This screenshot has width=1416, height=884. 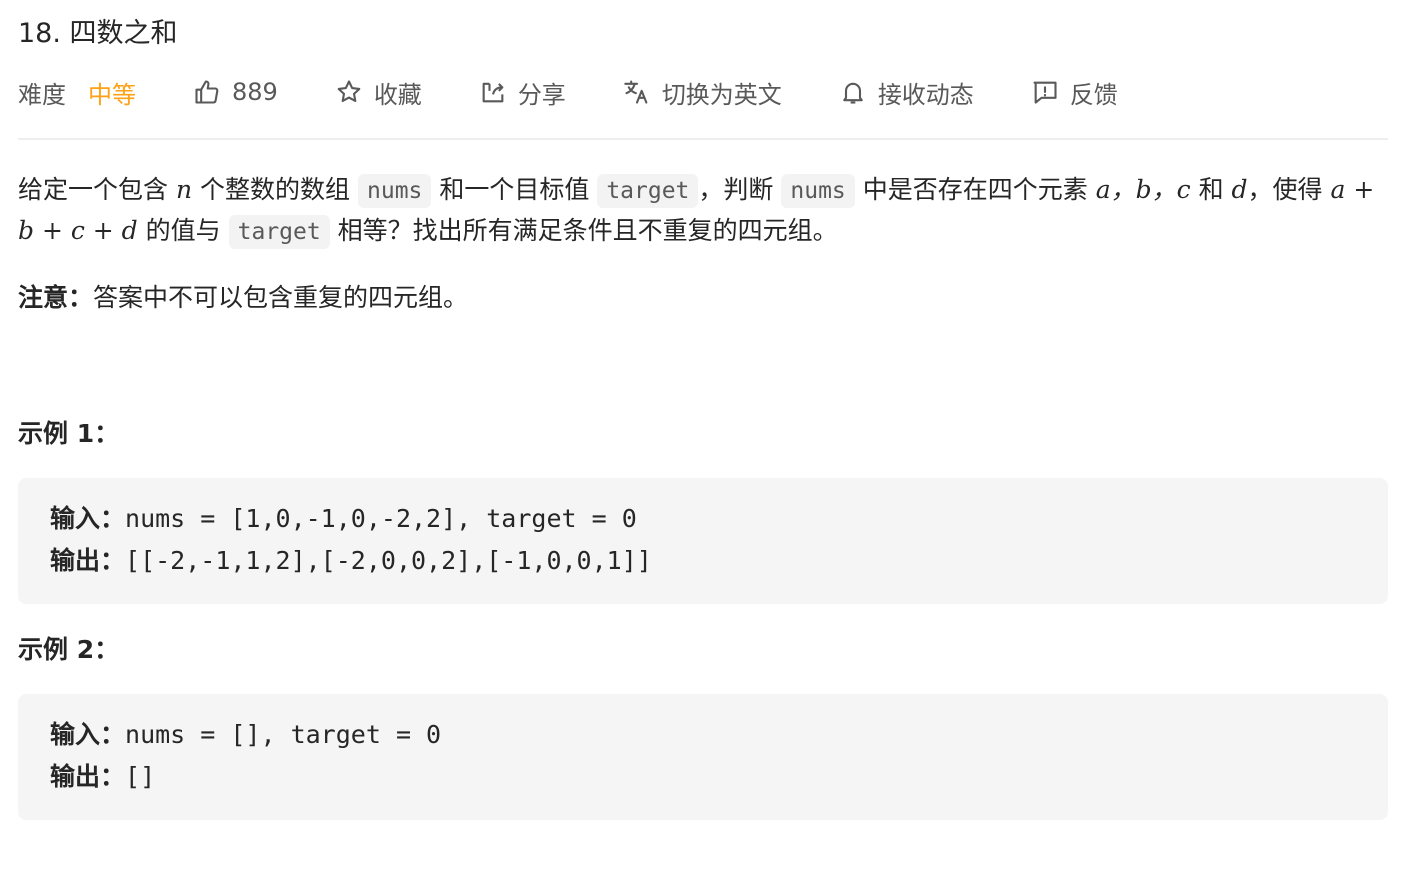 What do you see at coordinates (140, 776) in the screenshot?
I see `example-output: []` at bounding box center [140, 776].